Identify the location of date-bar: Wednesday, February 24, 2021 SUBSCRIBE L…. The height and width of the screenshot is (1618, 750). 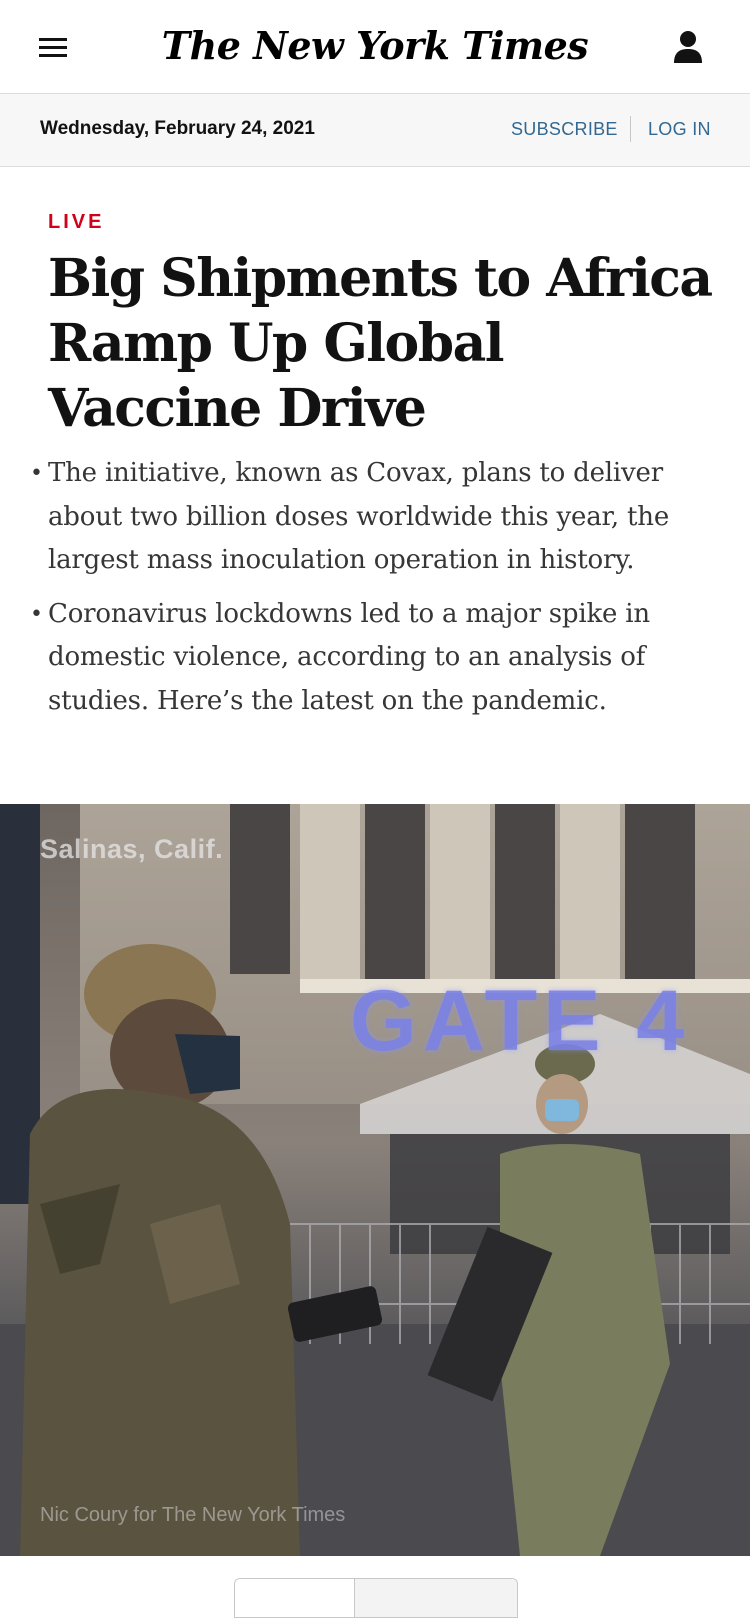
(375, 130).